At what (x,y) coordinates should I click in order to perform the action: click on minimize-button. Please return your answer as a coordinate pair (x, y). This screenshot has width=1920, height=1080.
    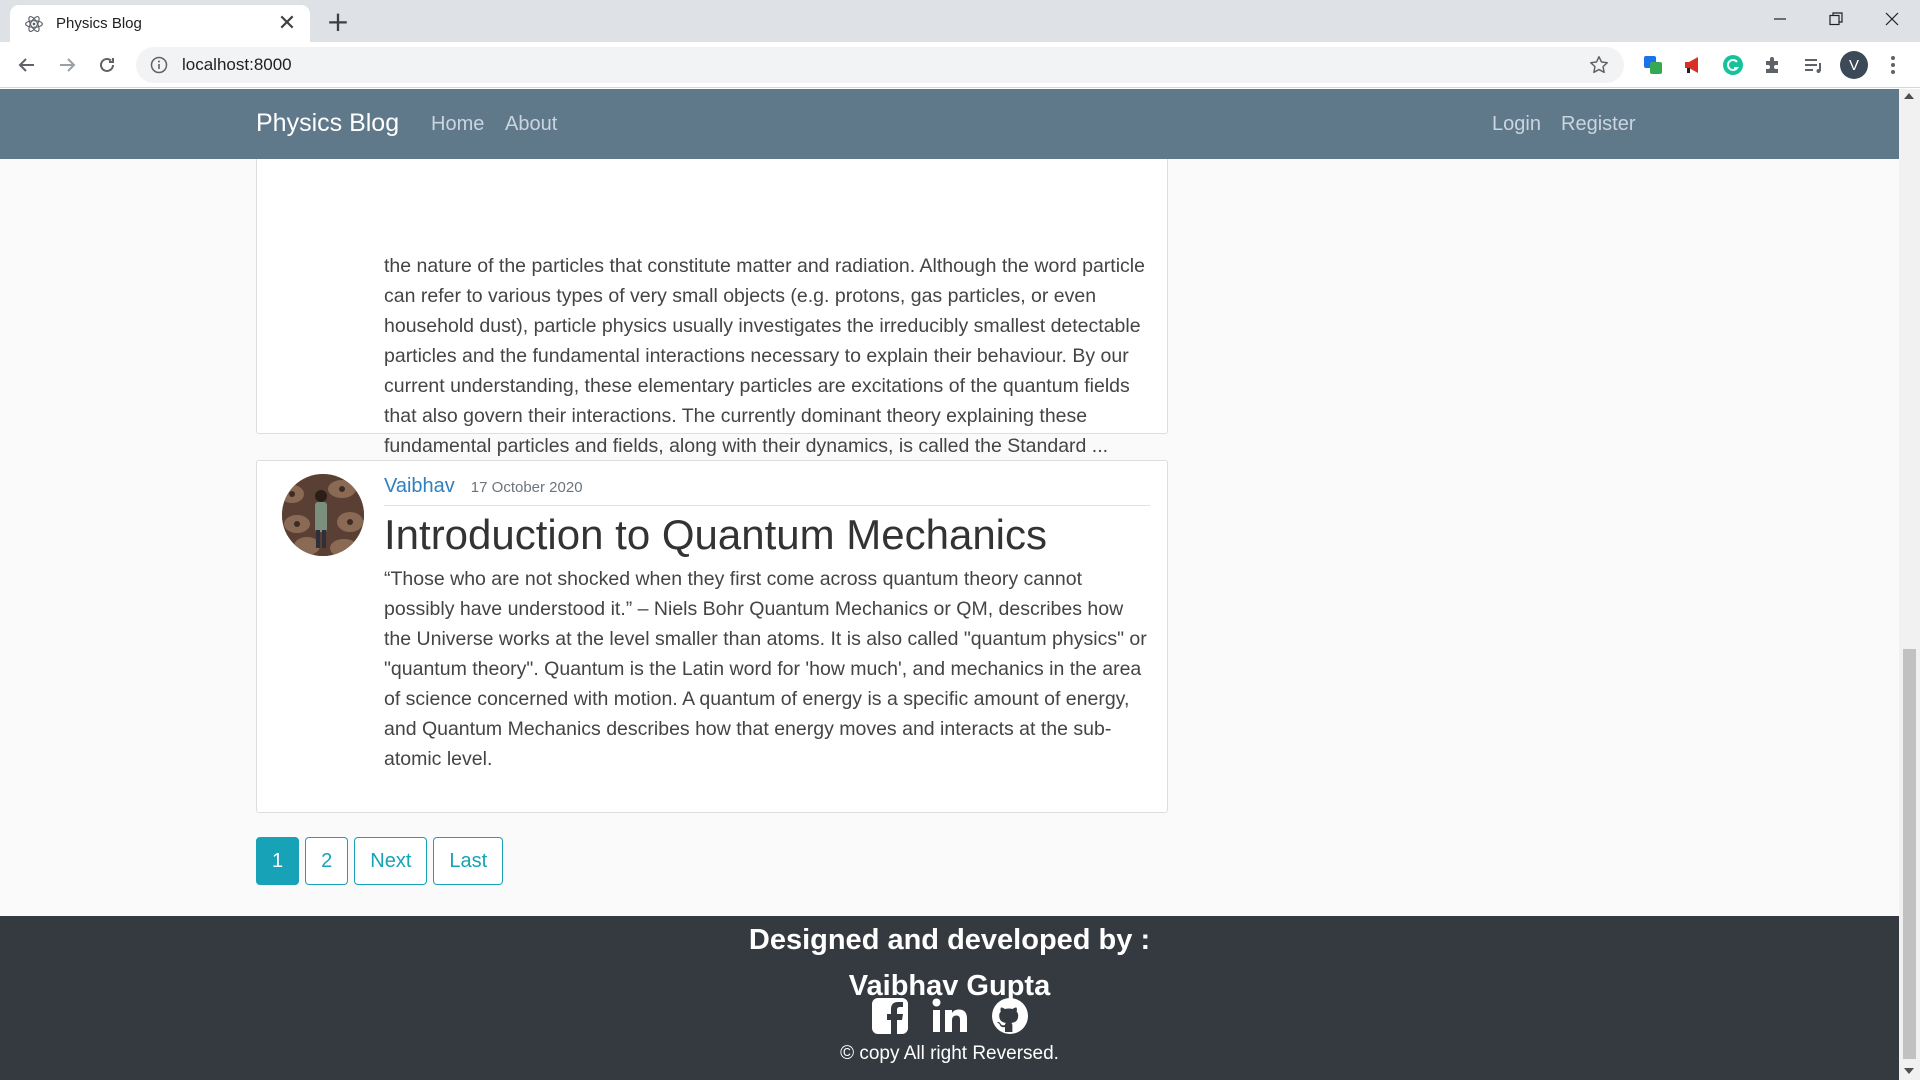
    Looking at the image, I should click on (1780, 19).